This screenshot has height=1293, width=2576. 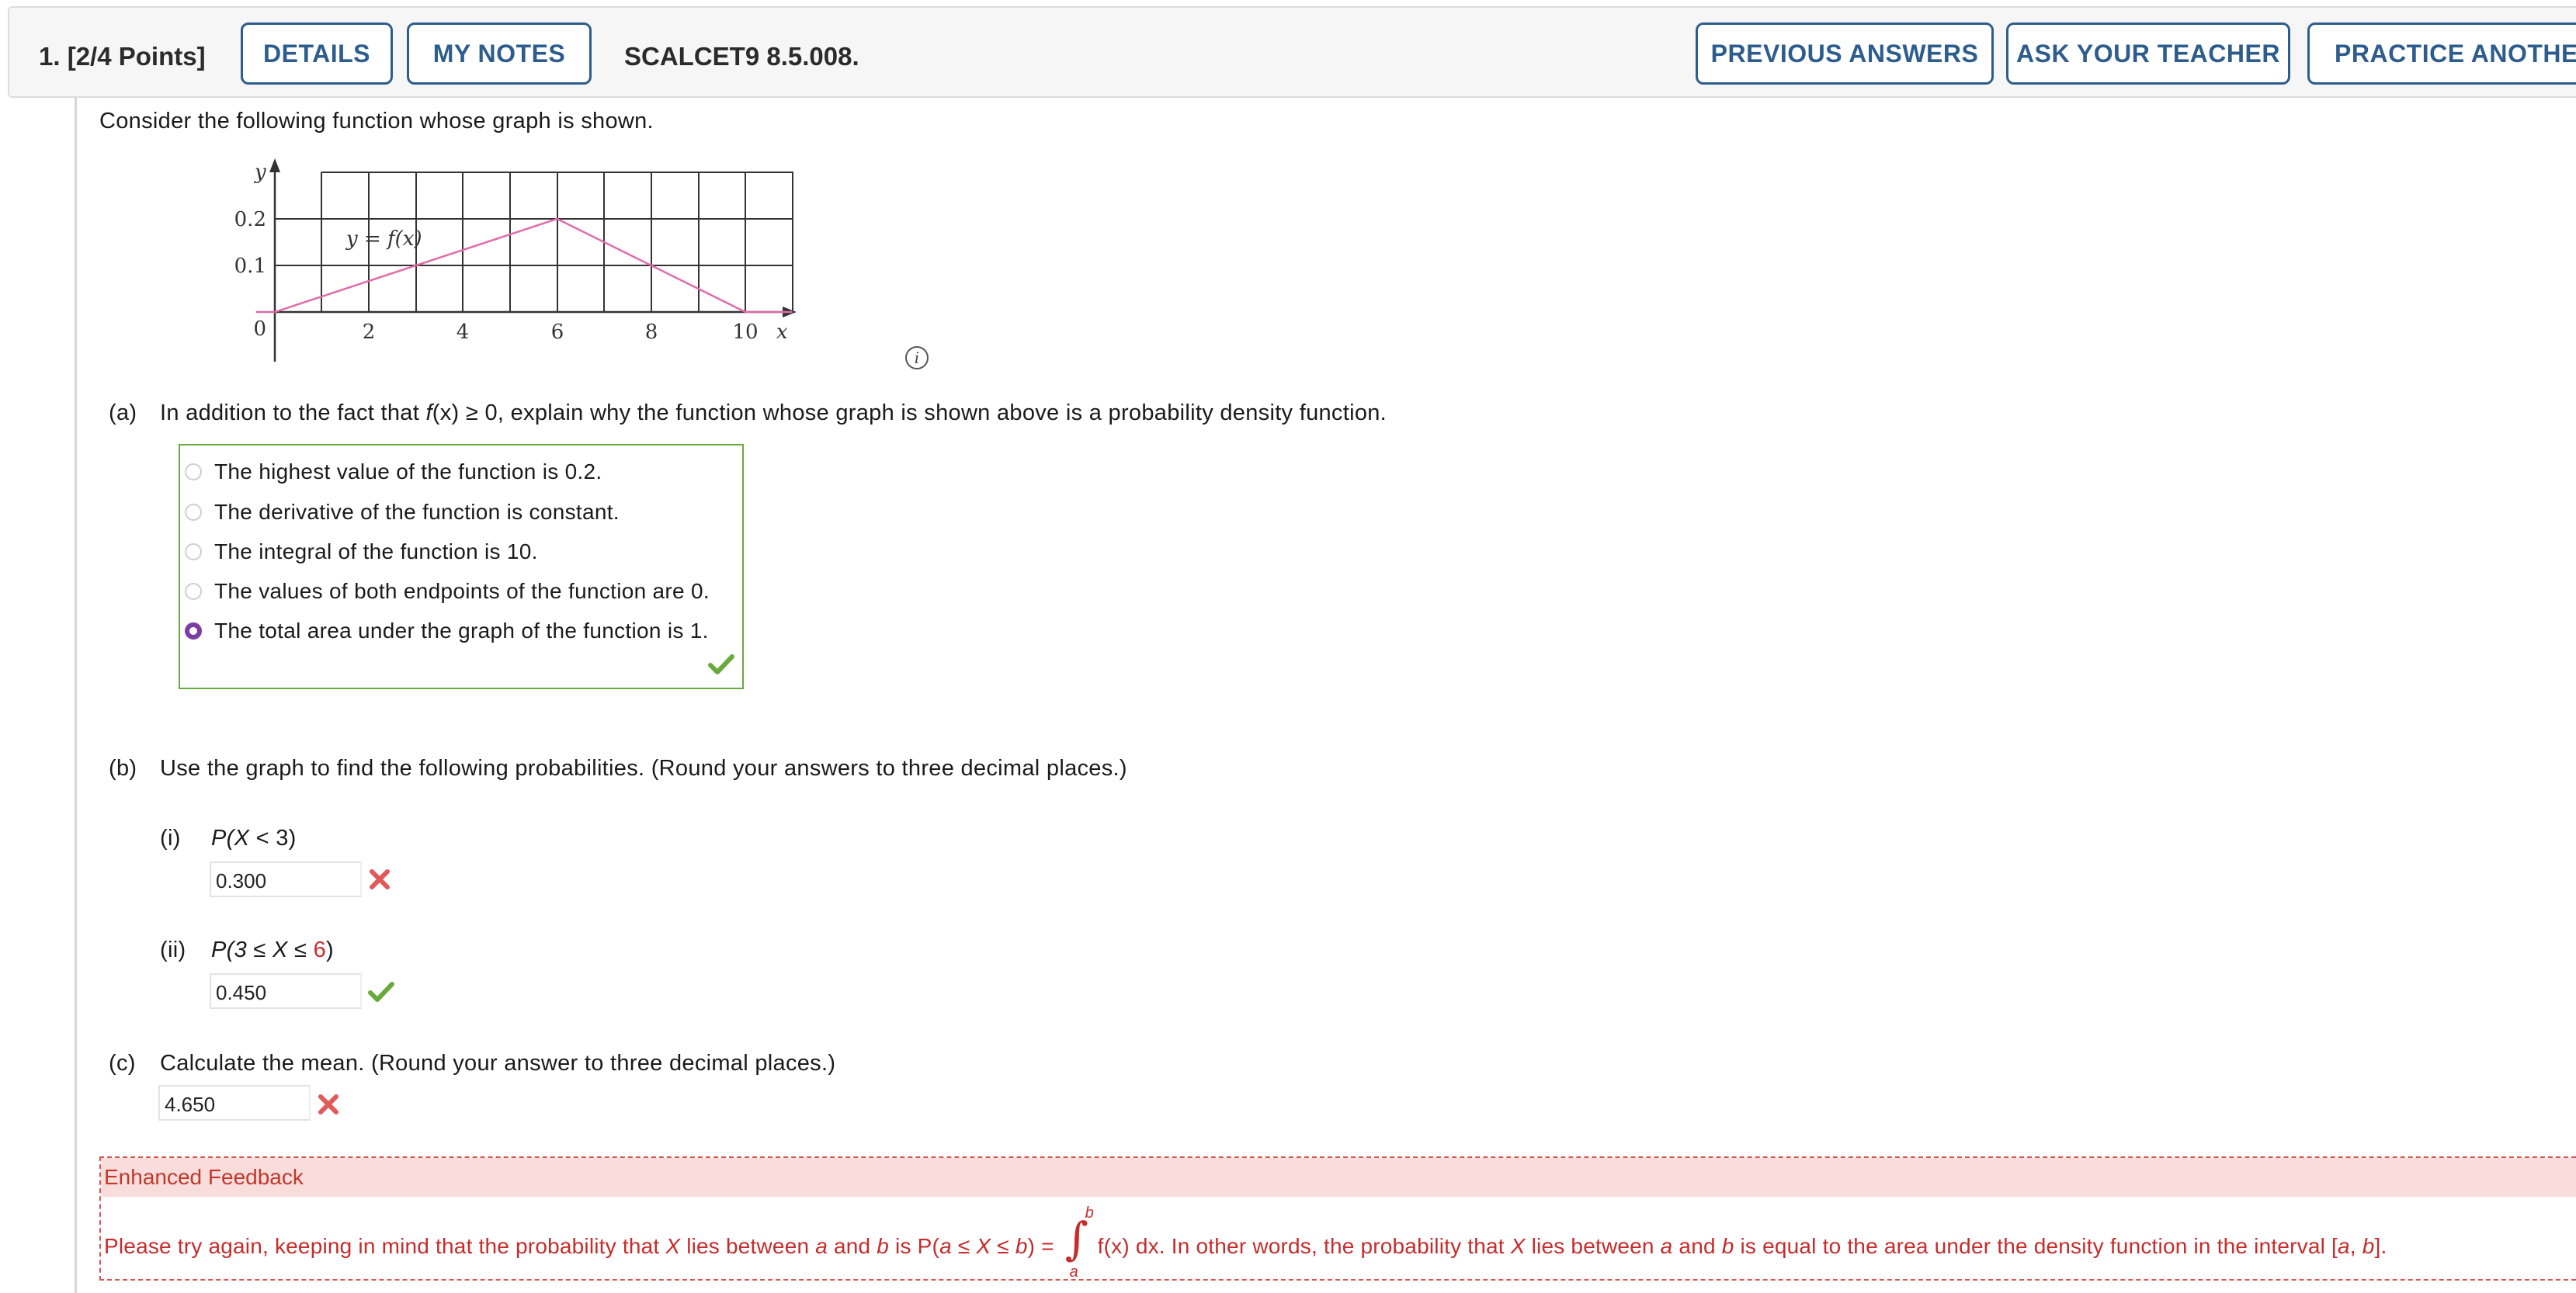 I want to click on feedback-text-part: is, so click(x=903, y=1246).